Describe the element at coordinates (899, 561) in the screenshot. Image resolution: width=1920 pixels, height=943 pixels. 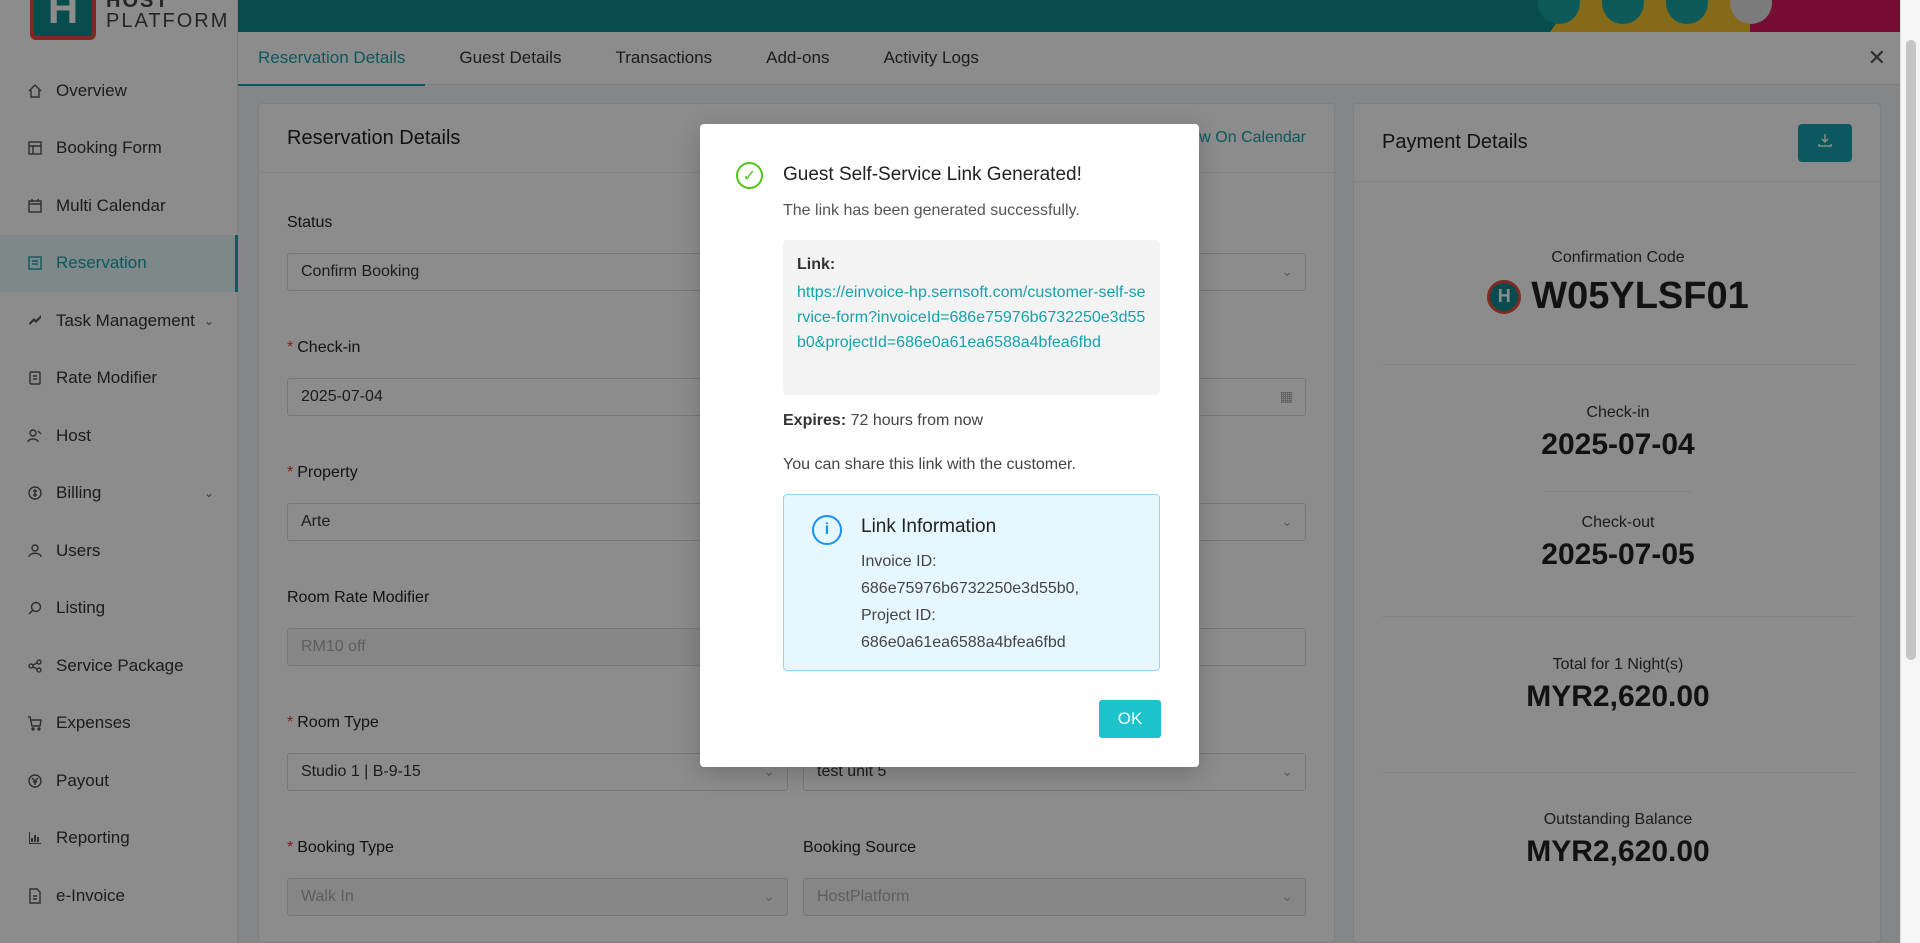
I see `invoice-id-label: Invoice ID:` at that location.